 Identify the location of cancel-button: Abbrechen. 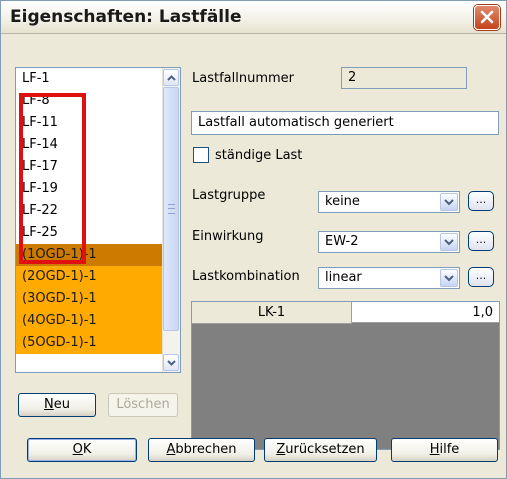
(201, 450).